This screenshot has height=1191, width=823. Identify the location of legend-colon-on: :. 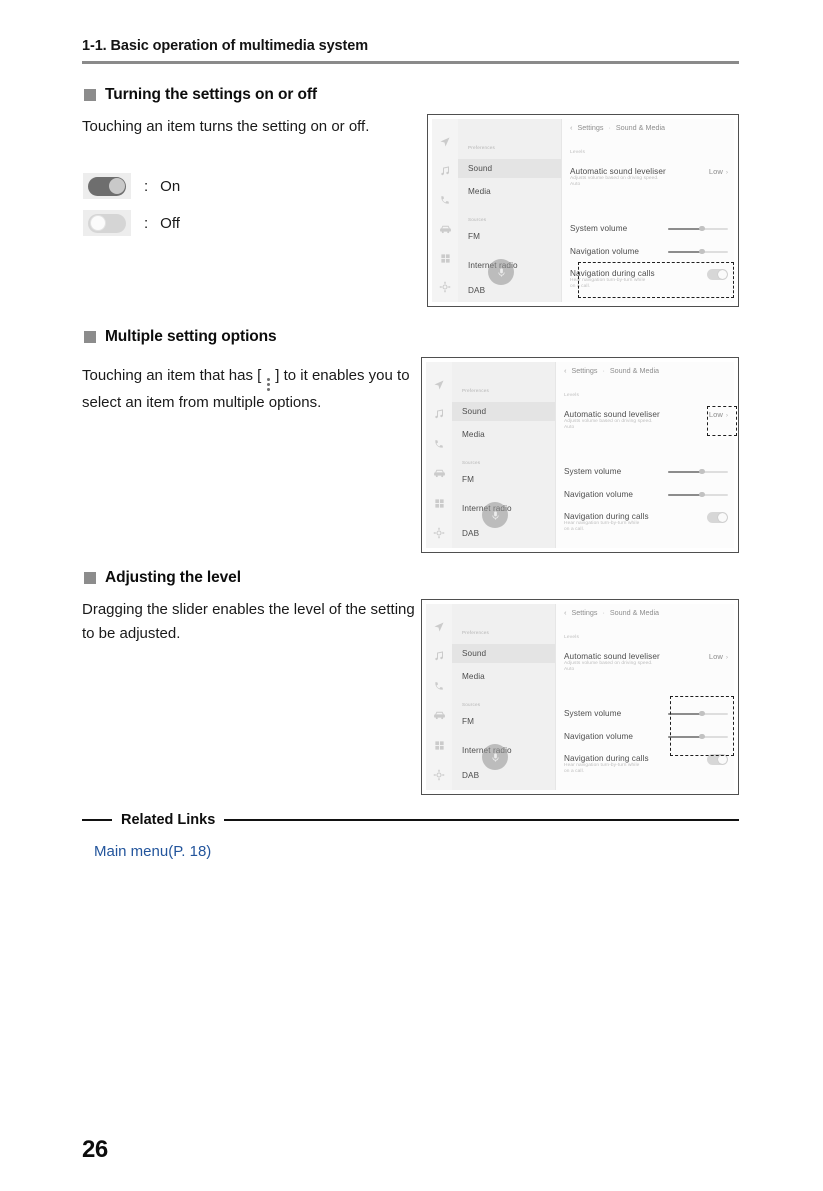
(146, 186).